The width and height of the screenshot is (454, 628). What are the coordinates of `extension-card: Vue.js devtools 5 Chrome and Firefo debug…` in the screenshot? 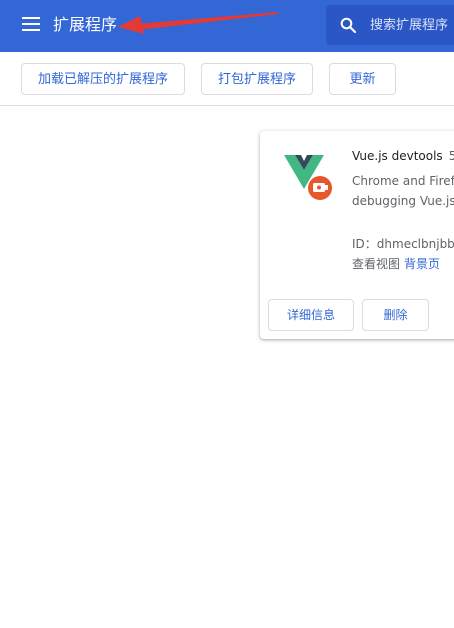 It's located at (357, 235).